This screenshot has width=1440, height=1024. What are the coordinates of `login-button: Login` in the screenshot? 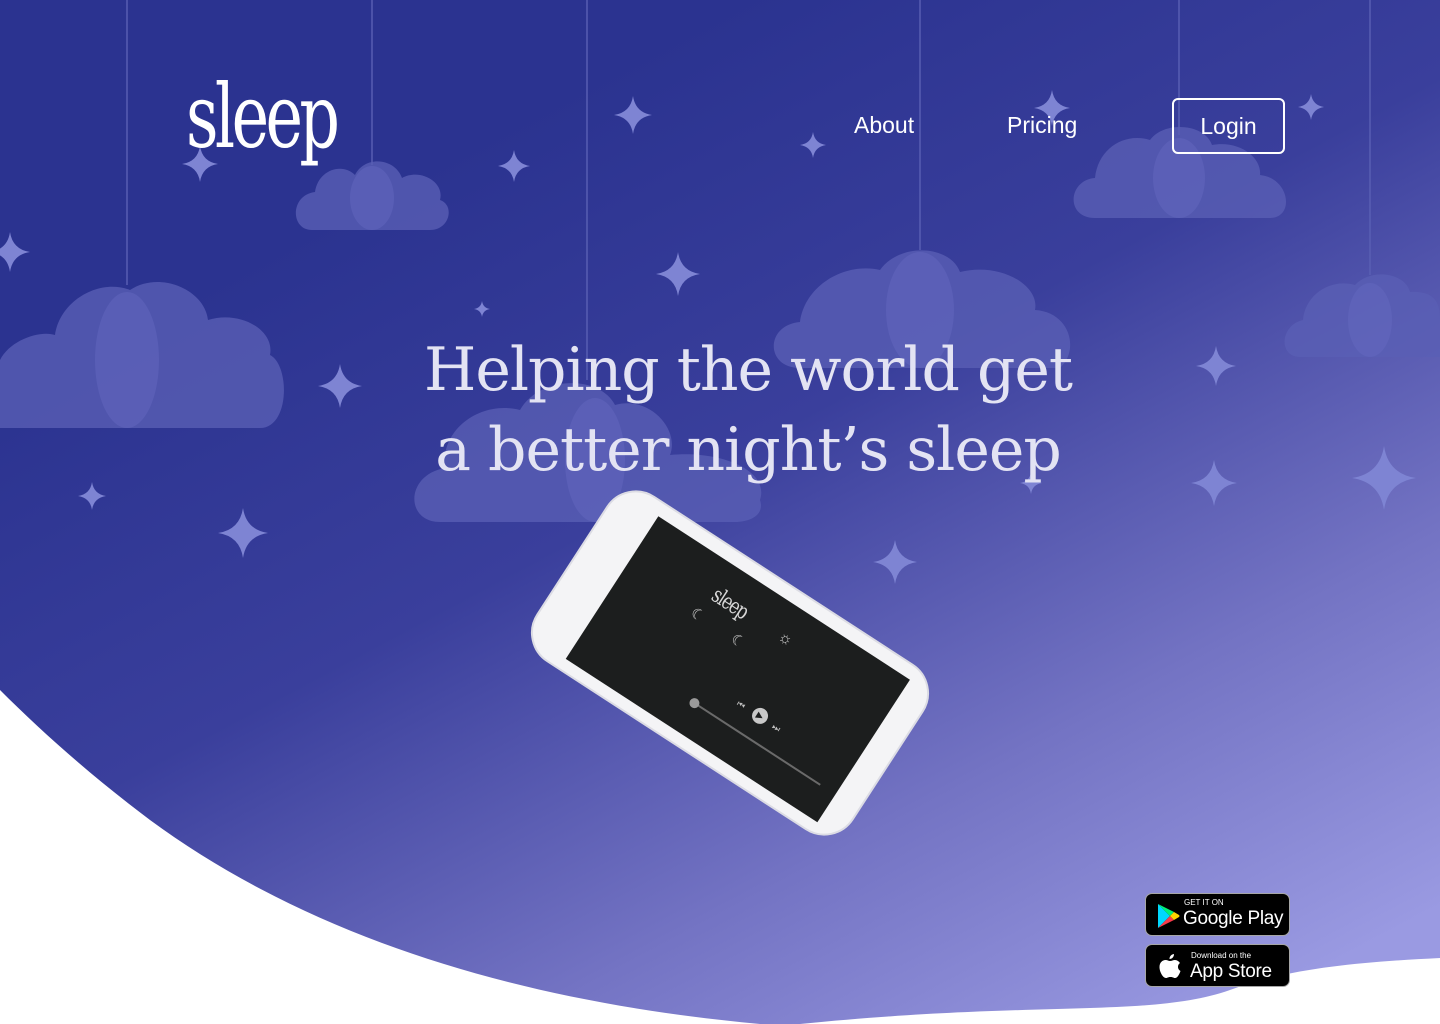 It's located at (1228, 126).